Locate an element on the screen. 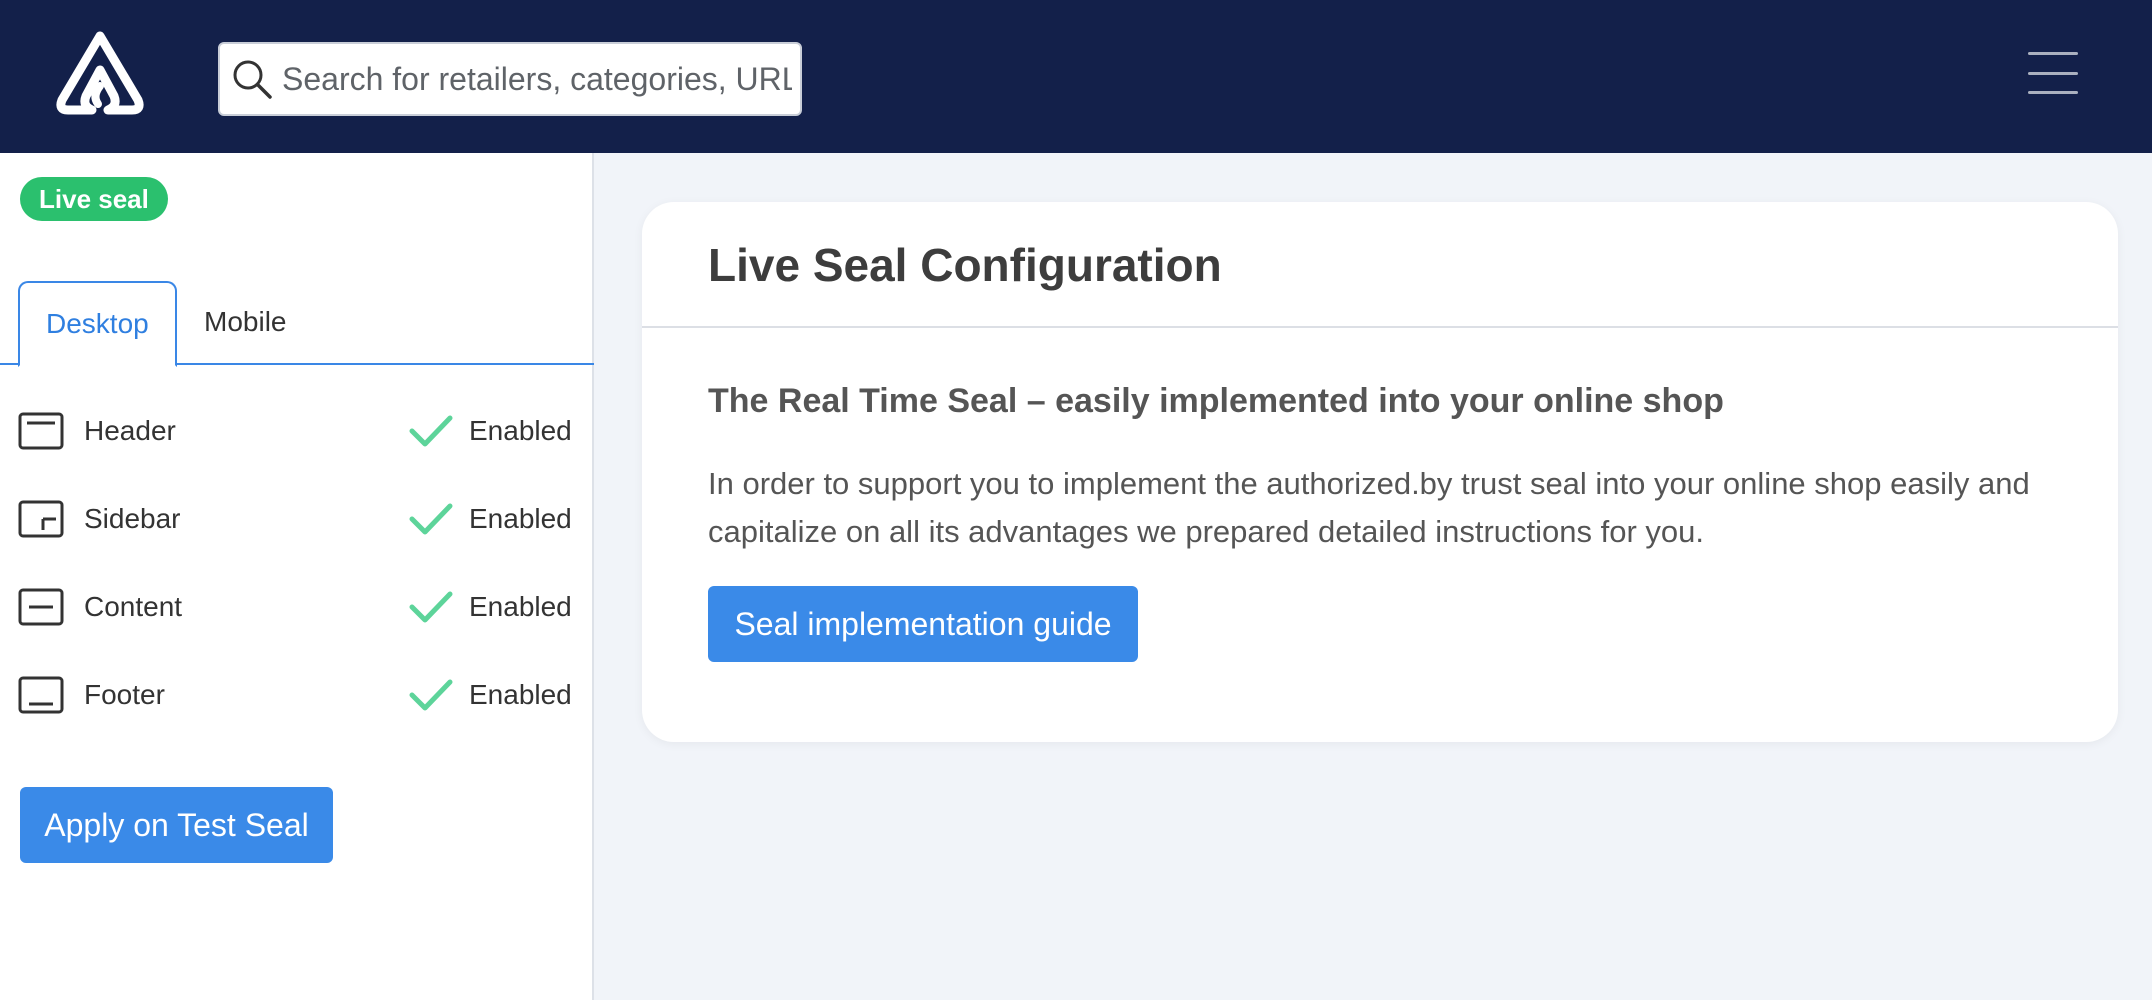 This screenshot has height=1000, width=2152. layout-header-icon is located at coordinates (41, 431).